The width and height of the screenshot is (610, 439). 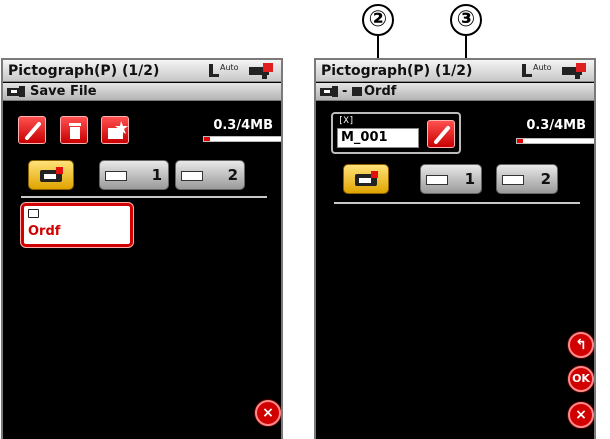 I want to click on rename-file-button, so click(x=441, y=134).